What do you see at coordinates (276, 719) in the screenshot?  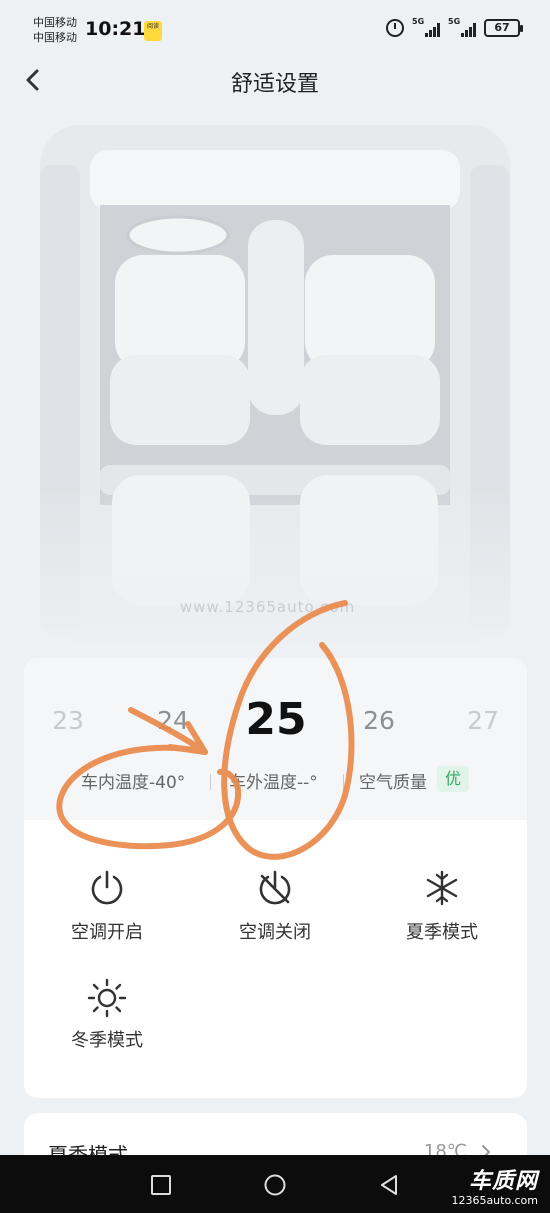 I see `temp-selected: 25` at bounding box center [276, 719].